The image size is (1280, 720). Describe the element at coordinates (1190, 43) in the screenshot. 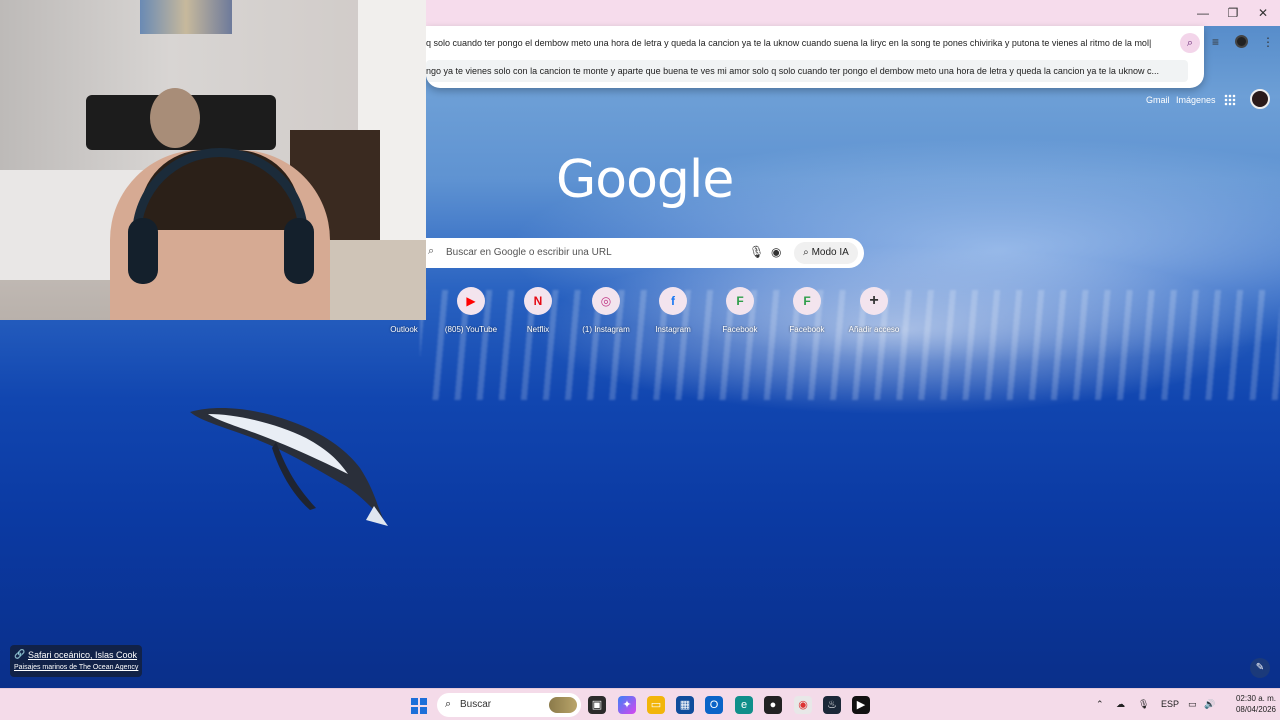

I see `search-lens-icon: ⌕` at that location.